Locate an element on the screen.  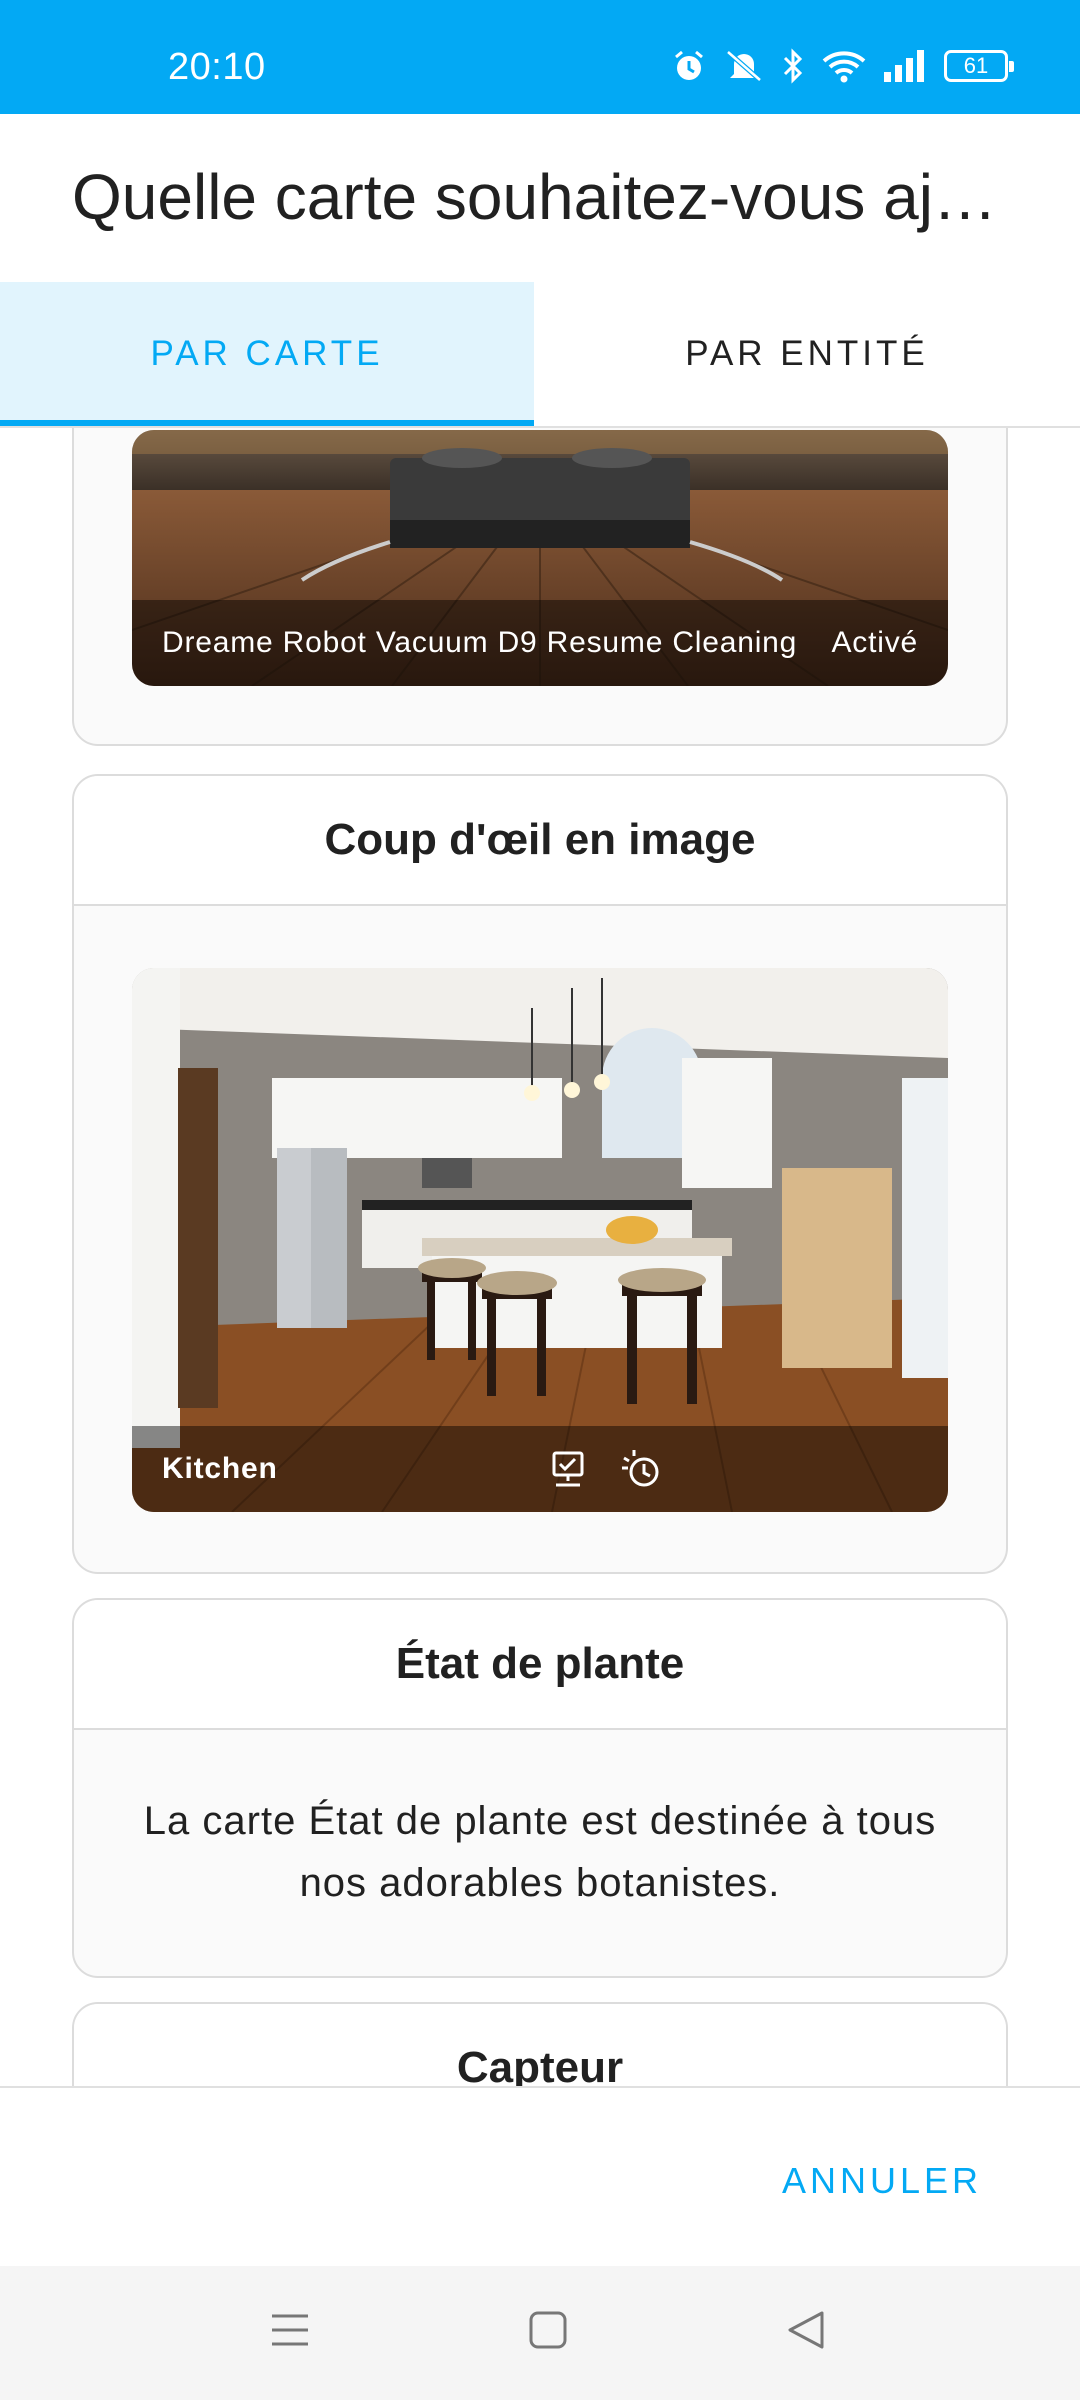
status-icons: 61 is located at coordinates (843, 66).